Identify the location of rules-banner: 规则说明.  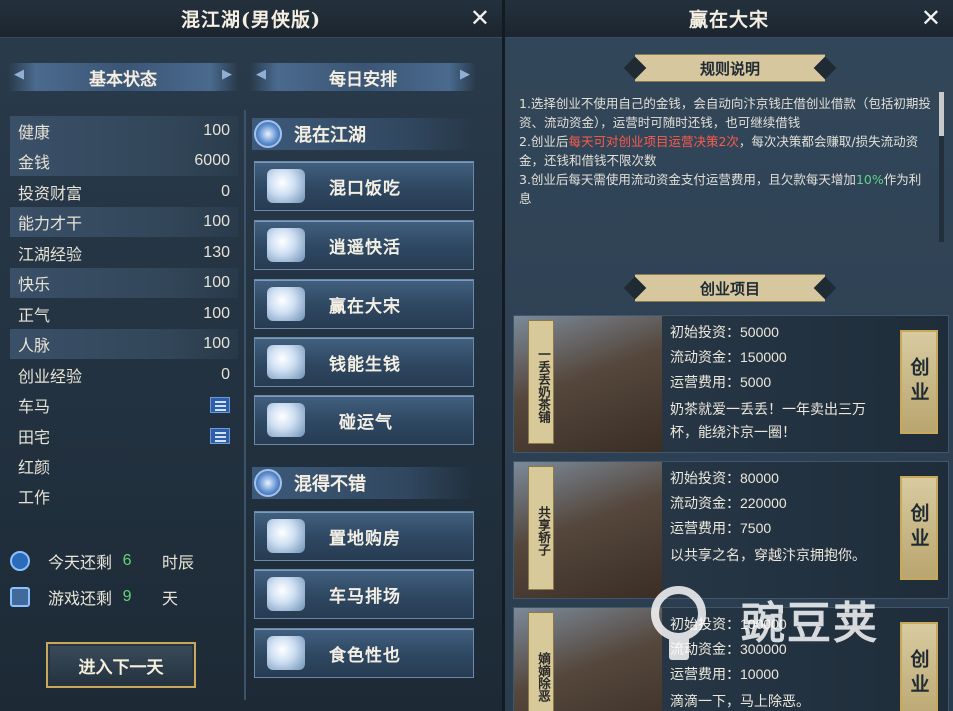
(730, 68).